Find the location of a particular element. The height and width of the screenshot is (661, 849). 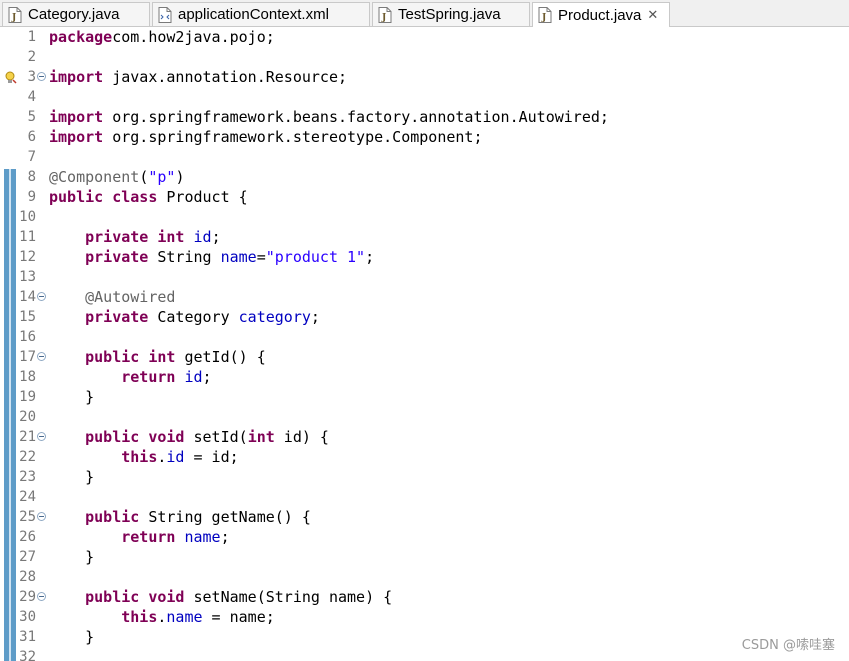

code-line: 16 is located at coordinates (424, 337).